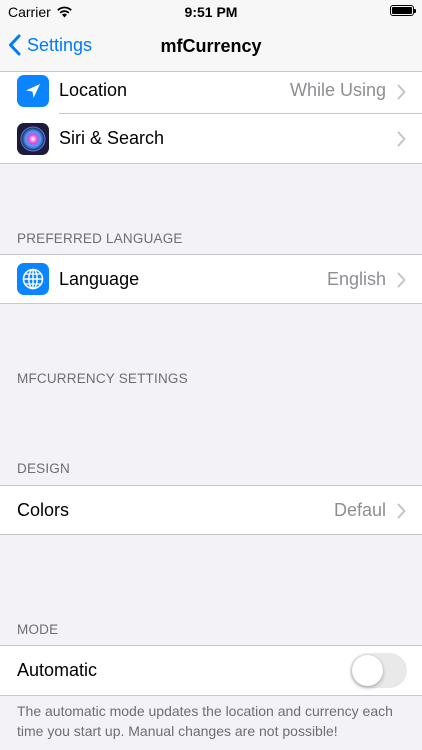 The height and width of the screenshot is (750, 422). What do you see at coordinates (356, 279) in the screenshot?
I see `language-detail: English` at bounding box center [356, 279].